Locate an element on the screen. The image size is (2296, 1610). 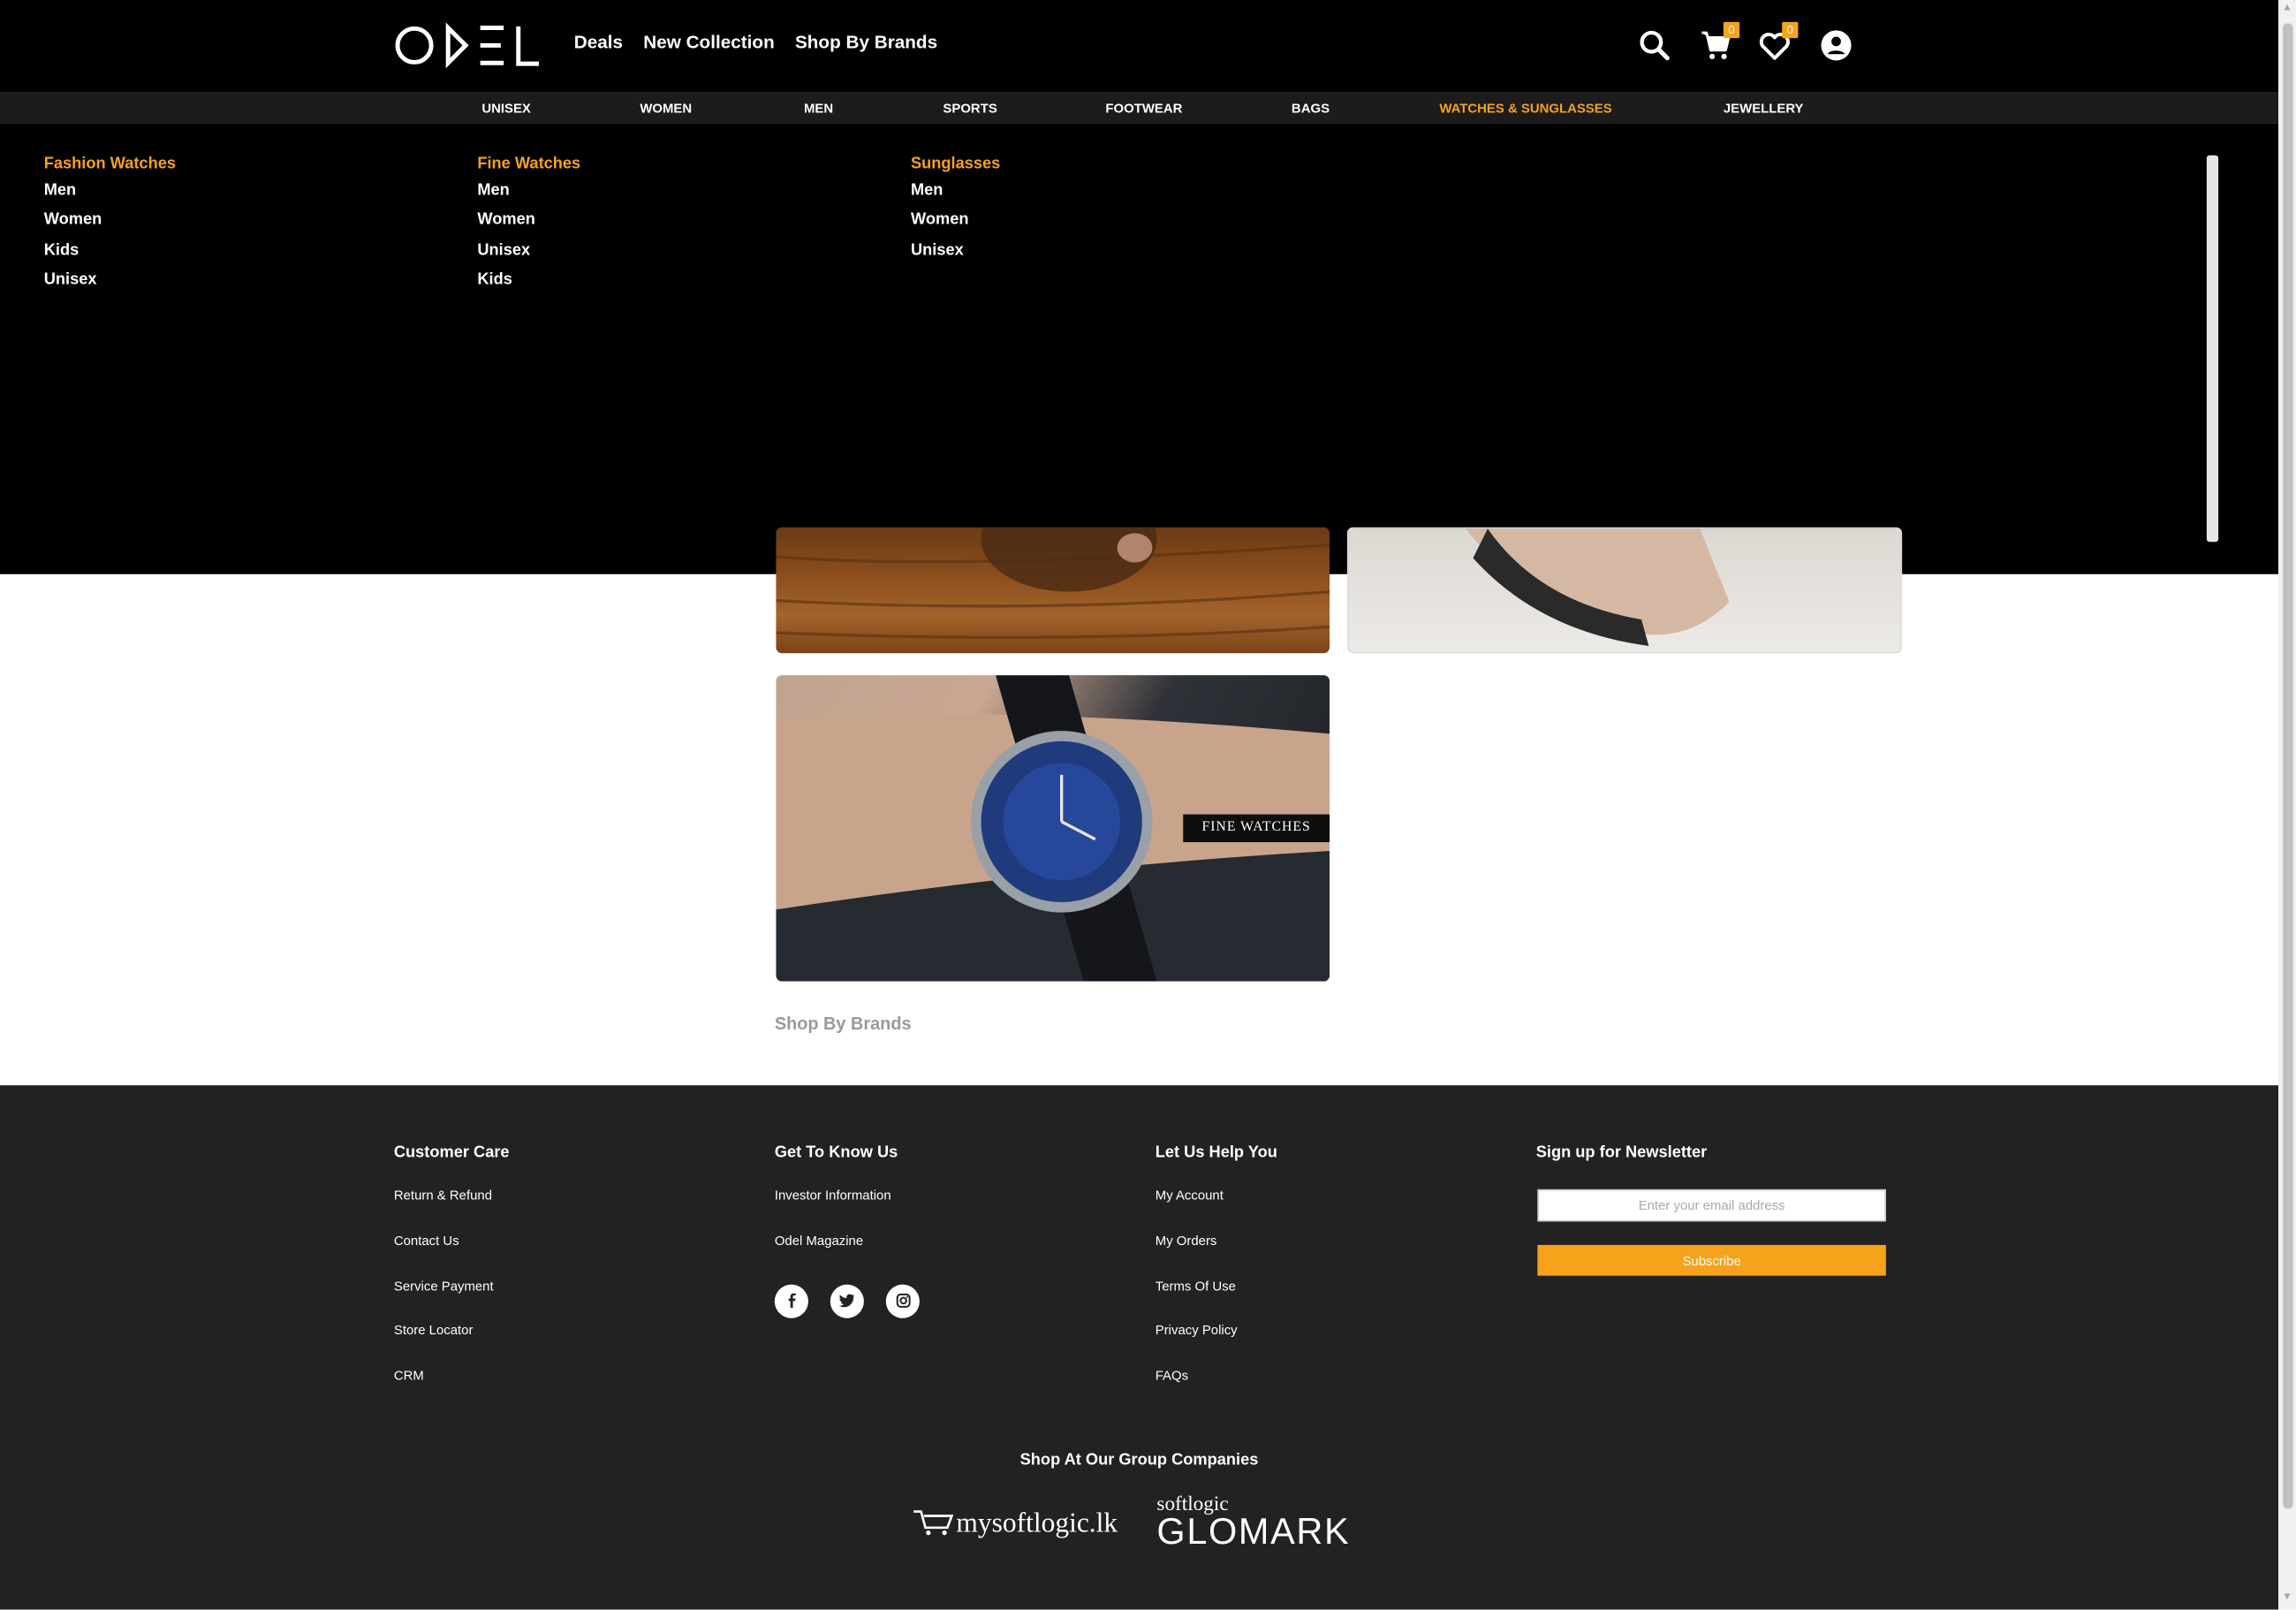
social-links is located at coordinates (847, 1300).